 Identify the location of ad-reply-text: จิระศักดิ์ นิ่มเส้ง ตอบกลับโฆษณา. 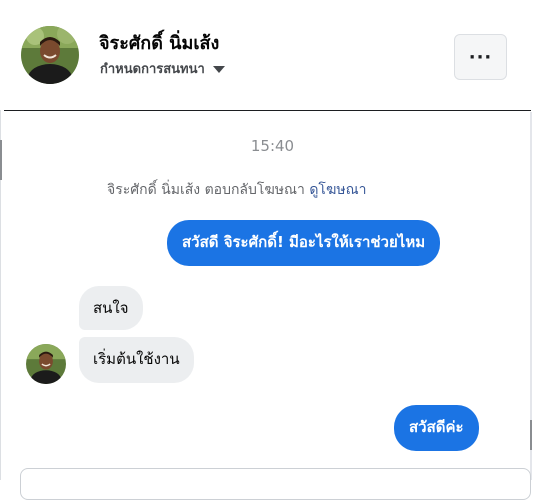
(206, 190).